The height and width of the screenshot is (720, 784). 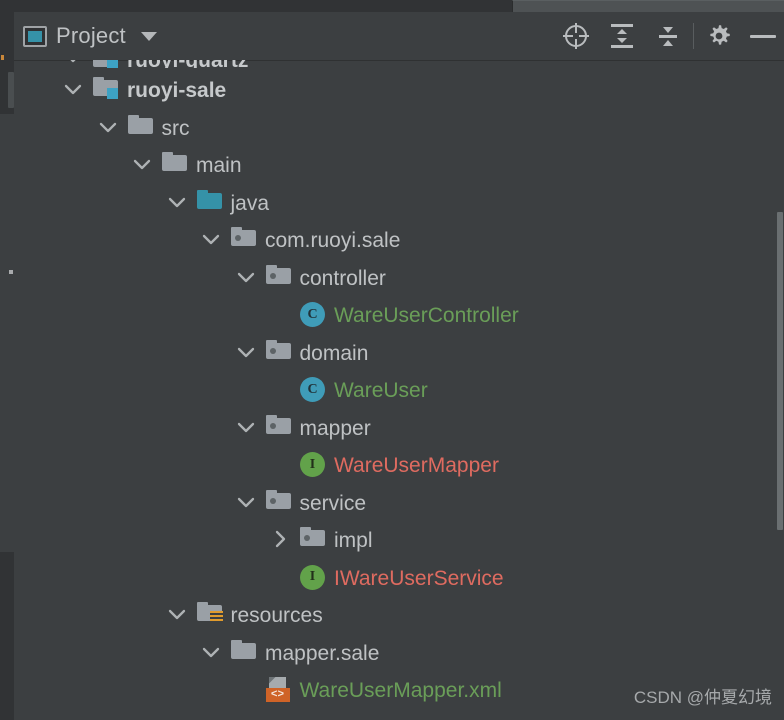 What do you see at coordinates (209, 200) in the screenshot?
I see `source-root-folder-icon` at bounding box center [209, 200].